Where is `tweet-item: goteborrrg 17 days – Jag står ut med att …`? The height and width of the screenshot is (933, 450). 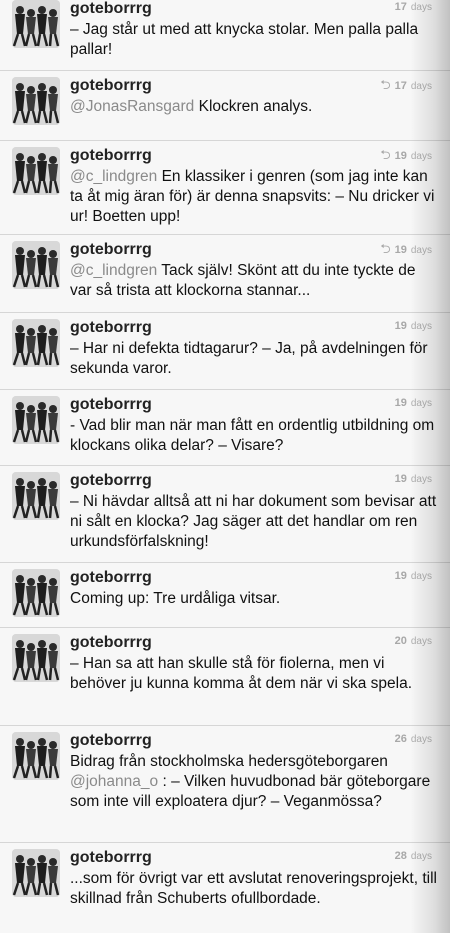
tweet-item: goteborrrg 17 days – Jag står ut med att … is located at coordinates (225, 35).